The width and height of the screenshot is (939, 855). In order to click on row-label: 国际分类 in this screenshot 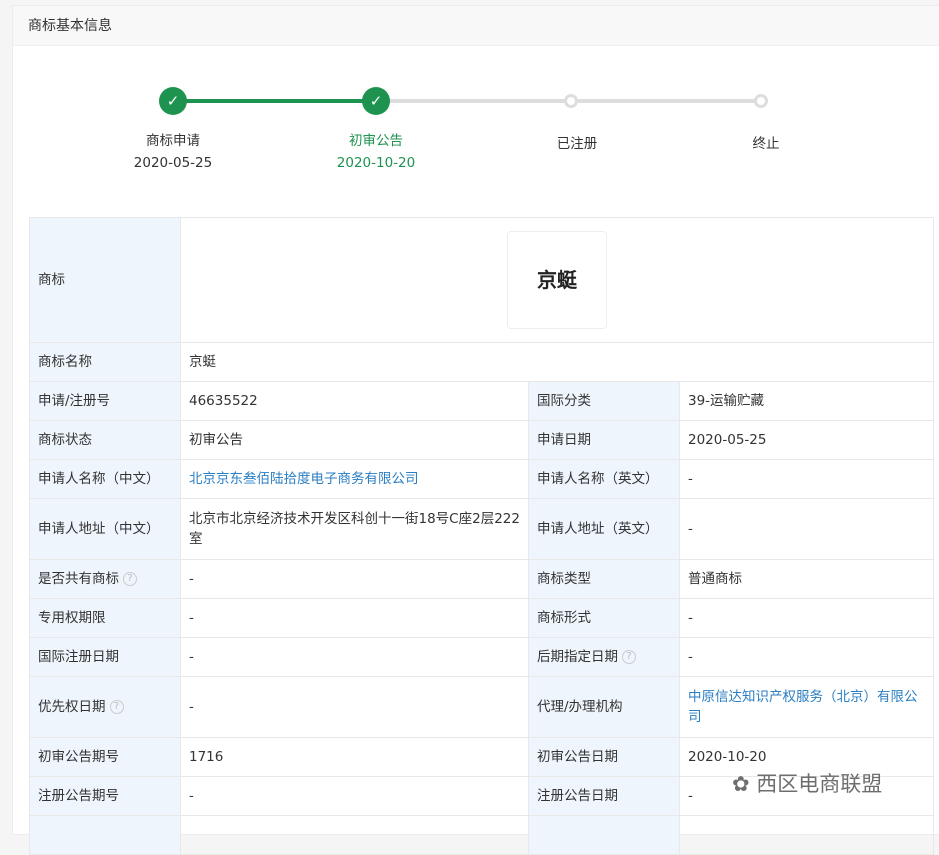, I will do `click(604, 401)`.